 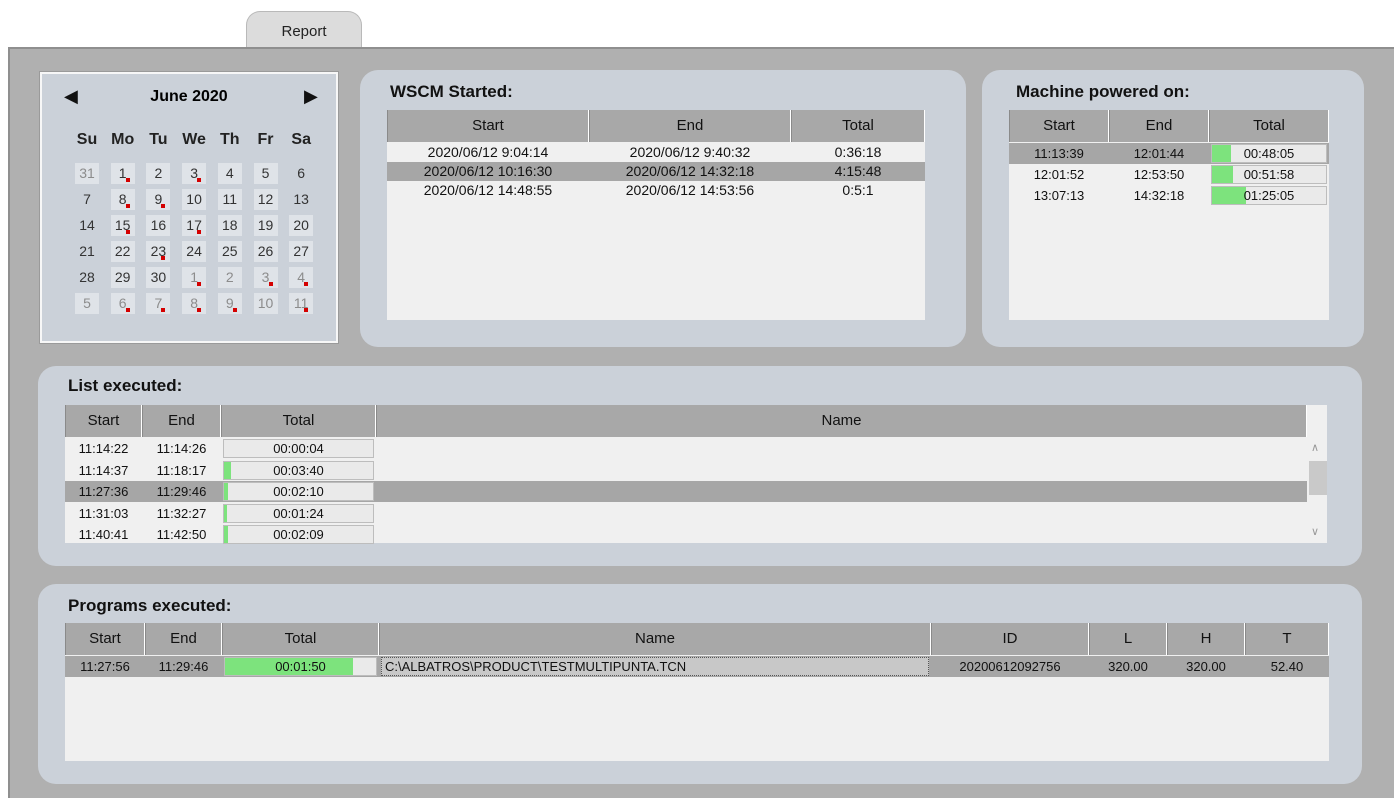 What do you see at coordinates (87, 225) in the screenshot?
I see `calendar-day: 14` at bounding box center [87, 225].